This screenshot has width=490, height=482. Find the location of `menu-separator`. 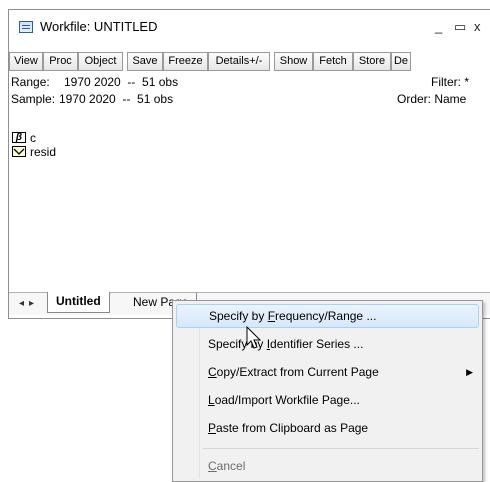

menu-separator is located at coordinates (341, 448).